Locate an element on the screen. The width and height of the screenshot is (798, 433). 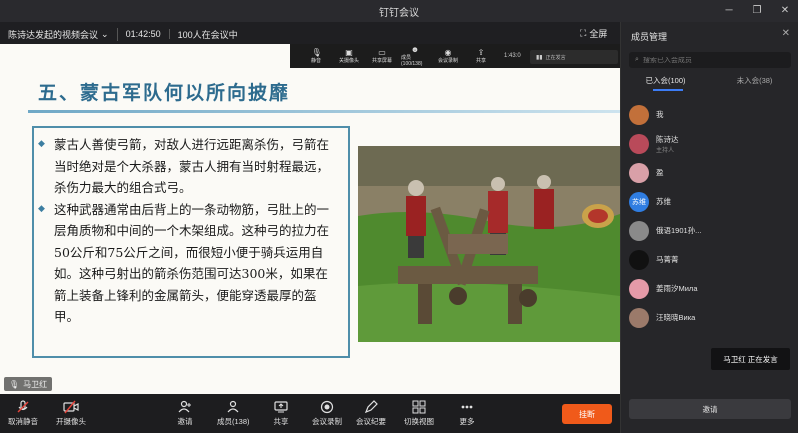
member-name: 我 is located at coordinates (660, 114).